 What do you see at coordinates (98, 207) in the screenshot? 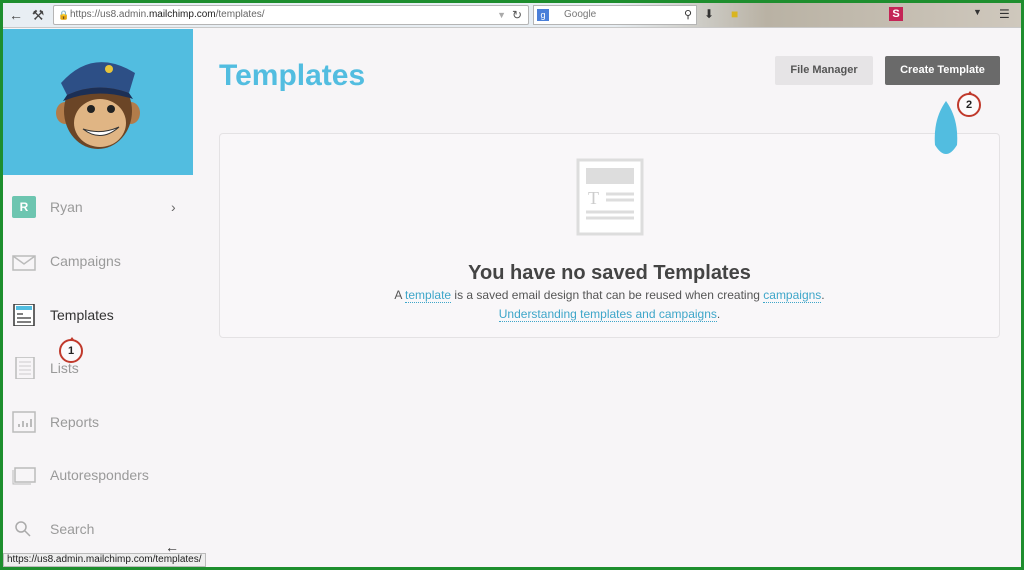
I see `sidebar-item-user: R Ryan ›` at bounding box center [98, 207].